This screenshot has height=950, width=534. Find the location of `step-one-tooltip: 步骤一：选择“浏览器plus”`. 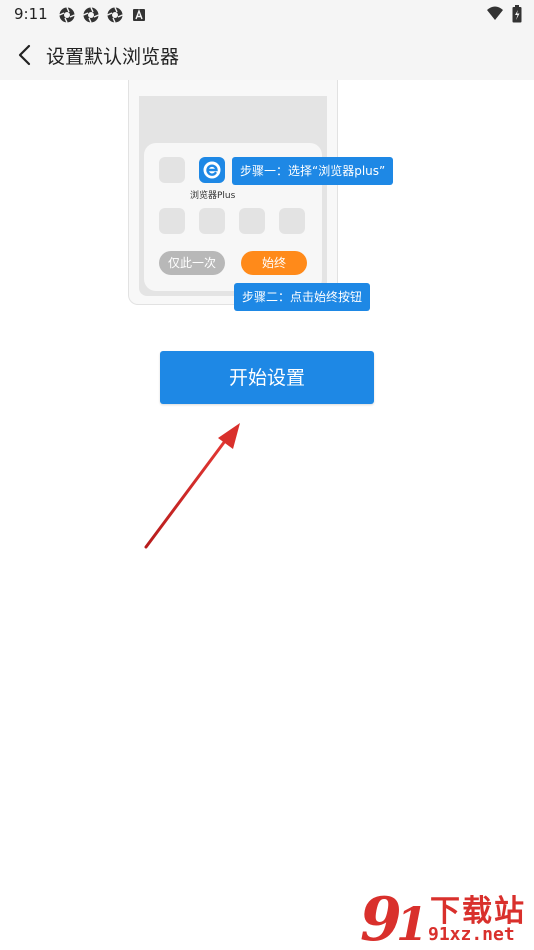

step-one-tooltip: 步骤一：选择“浏览器plus” is located at coordinates (313, 171).